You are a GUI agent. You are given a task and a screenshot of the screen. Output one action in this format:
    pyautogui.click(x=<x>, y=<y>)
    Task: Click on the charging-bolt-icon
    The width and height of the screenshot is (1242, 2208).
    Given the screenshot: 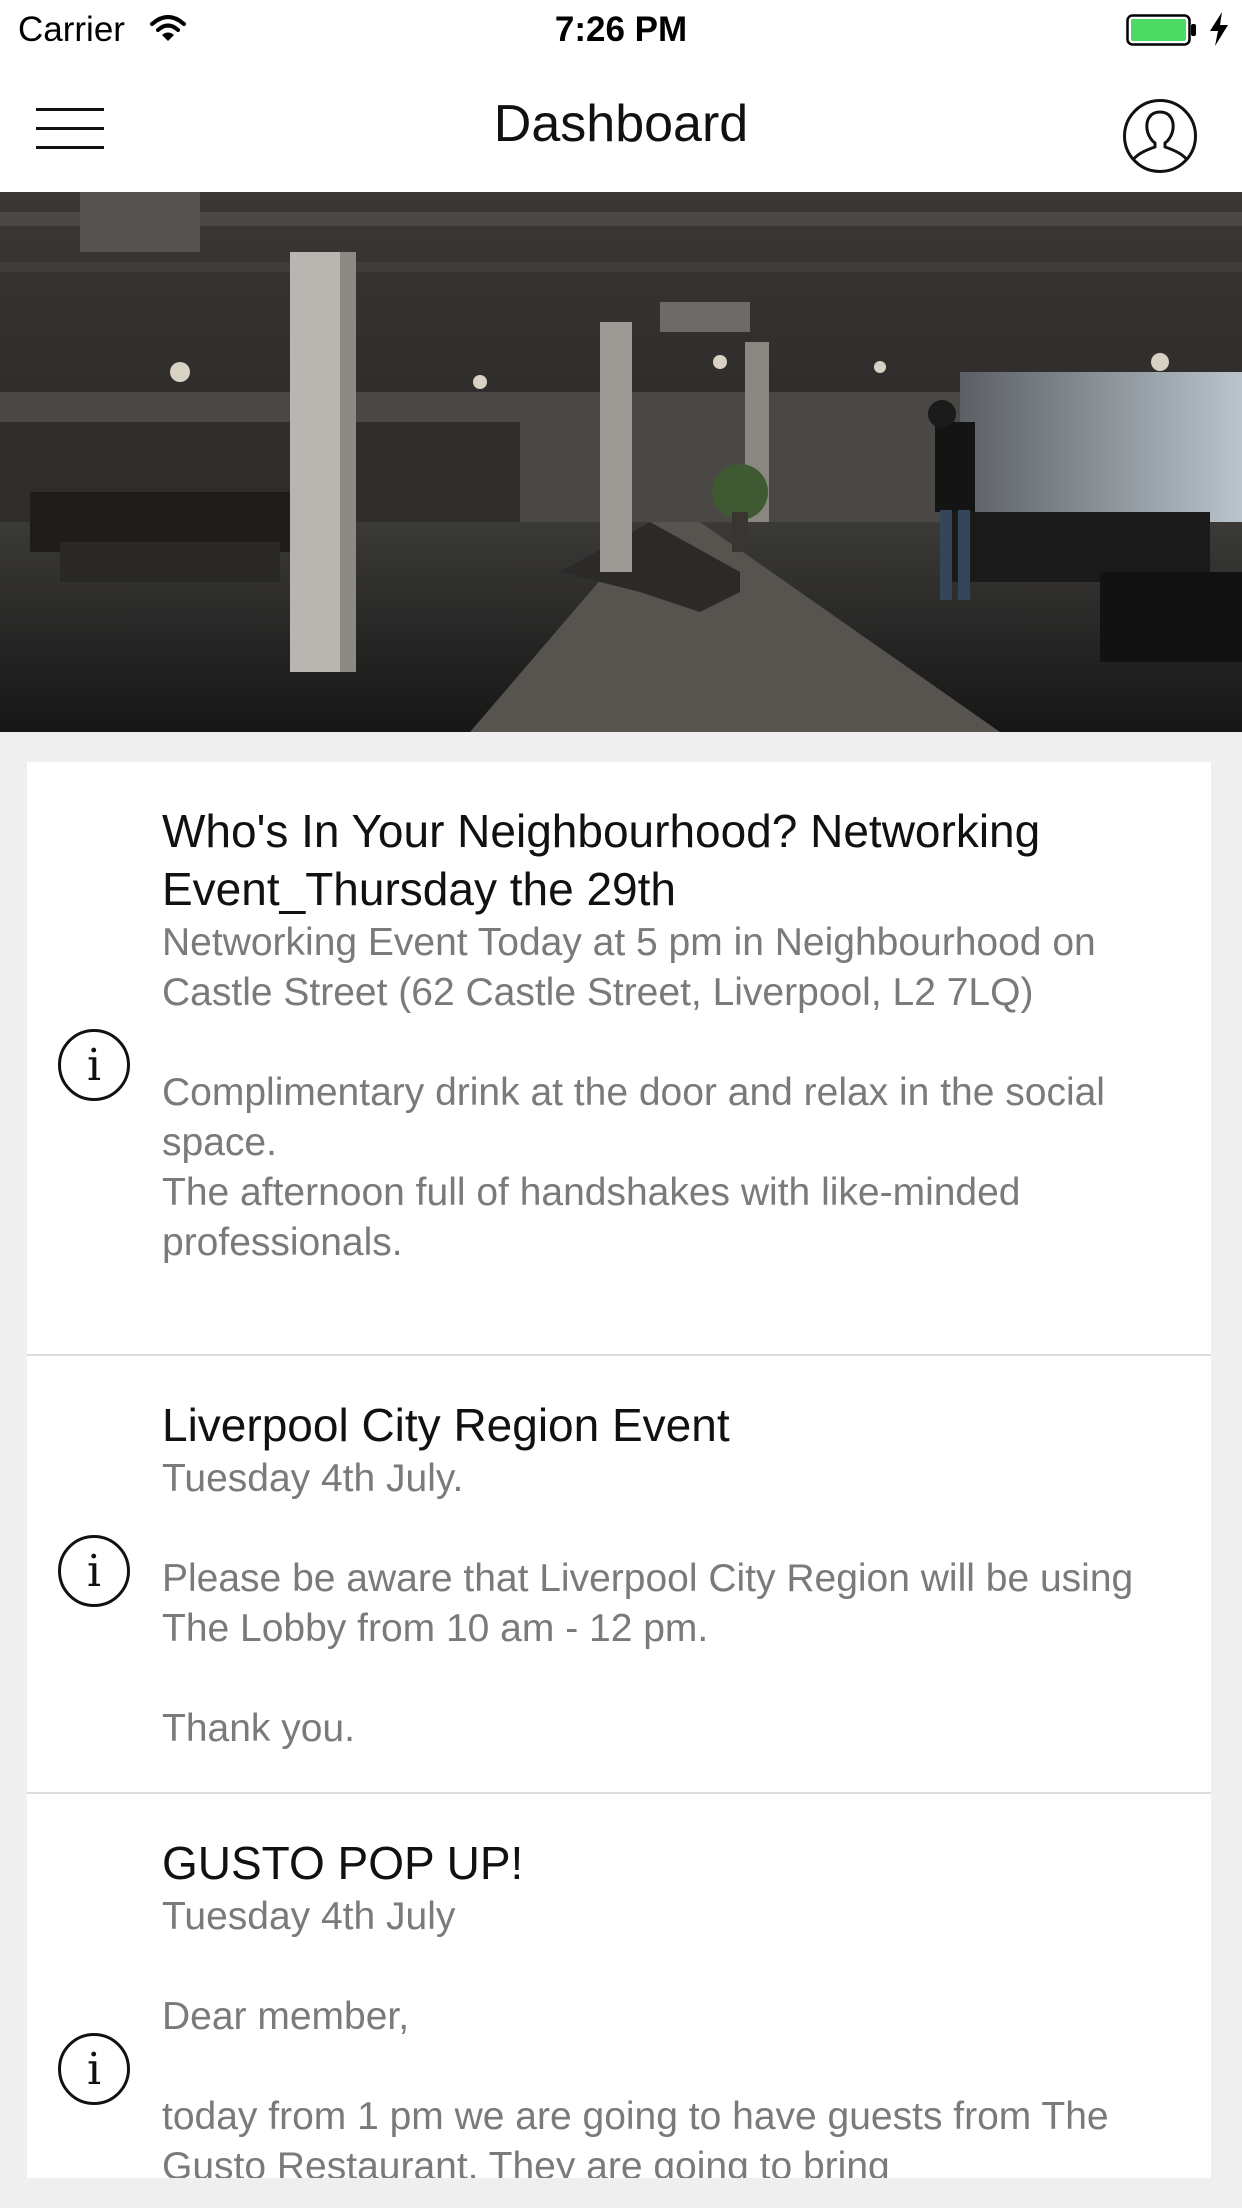 What is the action you would take?
    pyautogui.click(x=1219, y=29)
    